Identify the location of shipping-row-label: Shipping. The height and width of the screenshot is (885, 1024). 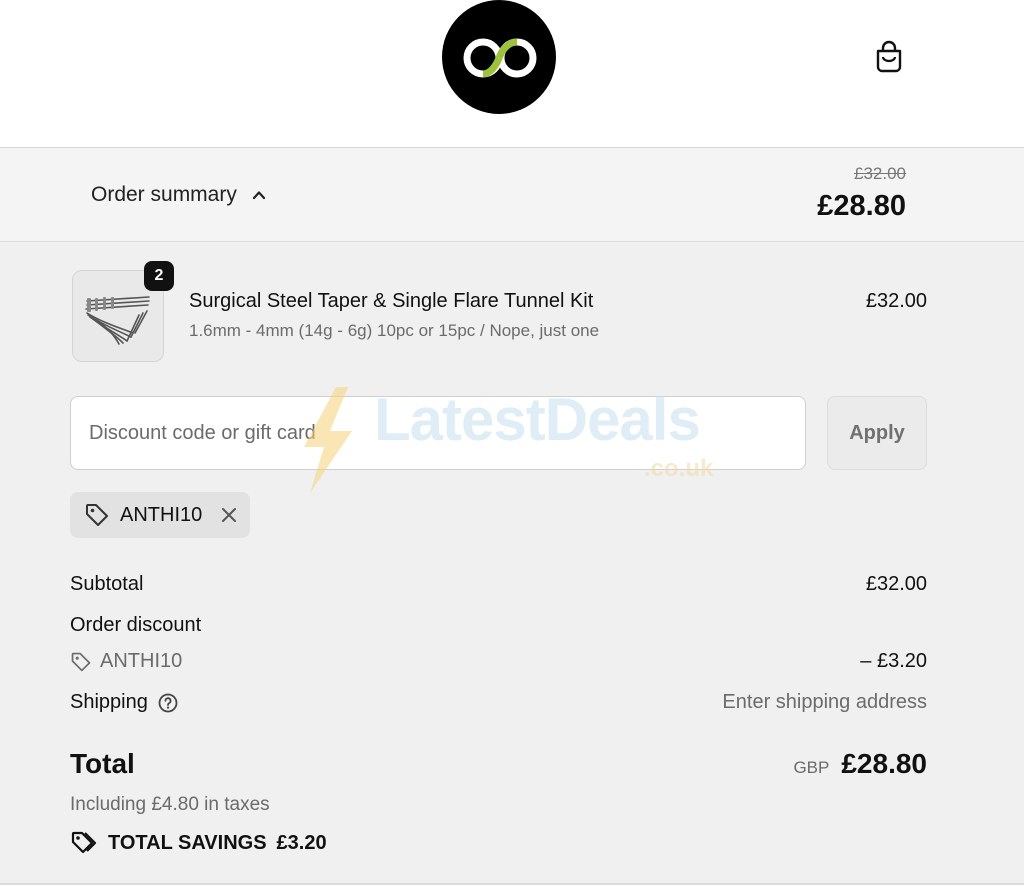
(124, 702).